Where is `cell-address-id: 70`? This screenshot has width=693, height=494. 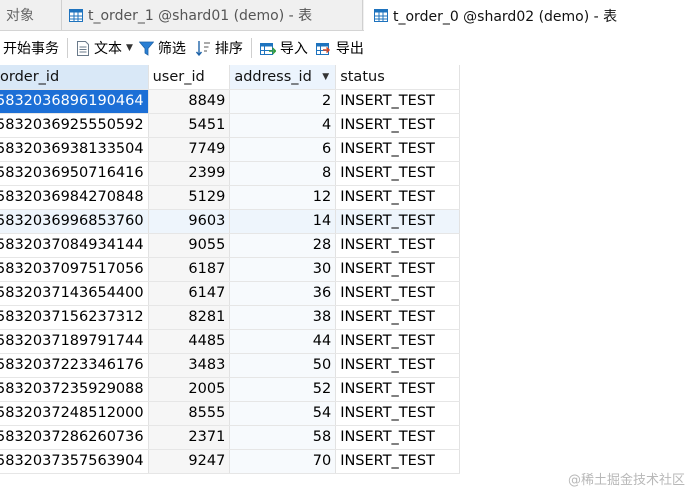
cell-address-id: 70 is located at coordinates (283, 461).